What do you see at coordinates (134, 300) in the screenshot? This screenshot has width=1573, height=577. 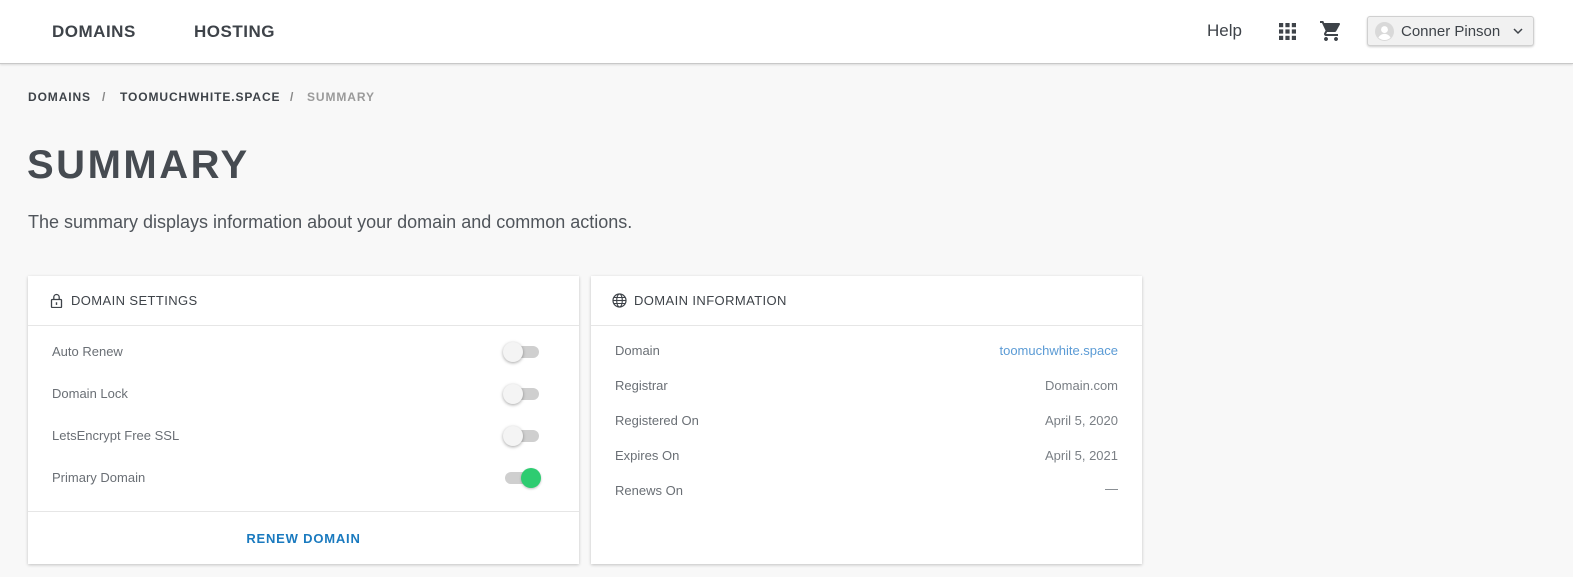 I see `card-title: DOMAIN SETTINGS` at bounding box center [134, 300].